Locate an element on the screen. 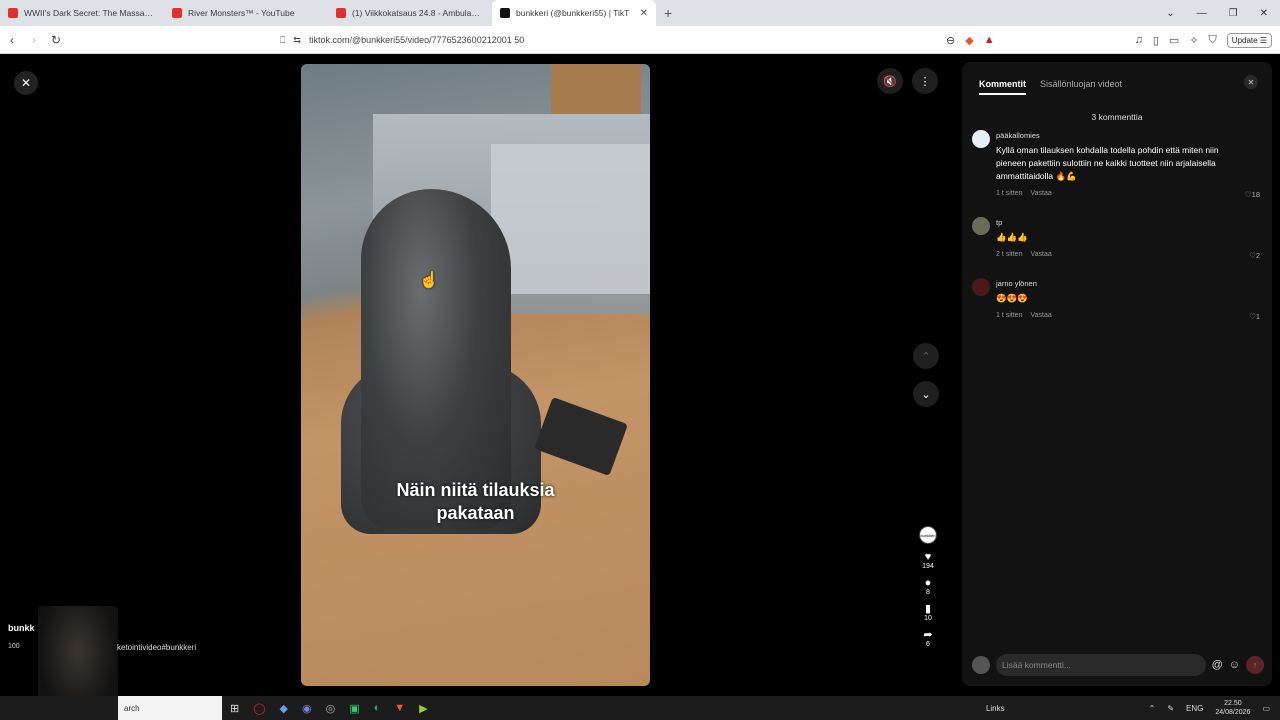  discord-icon: ◉ is located at coordinates (307, 708).